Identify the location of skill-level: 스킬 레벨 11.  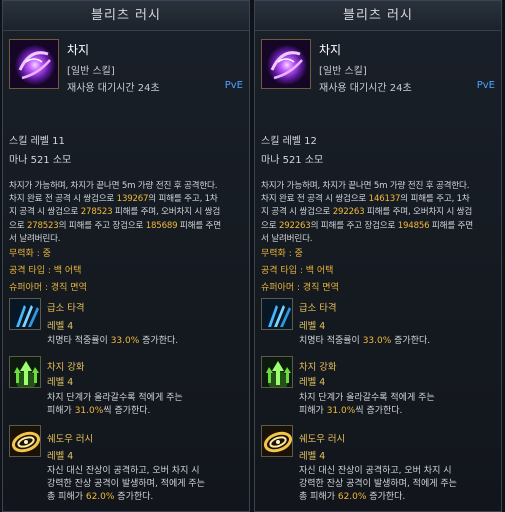
(37, 141).